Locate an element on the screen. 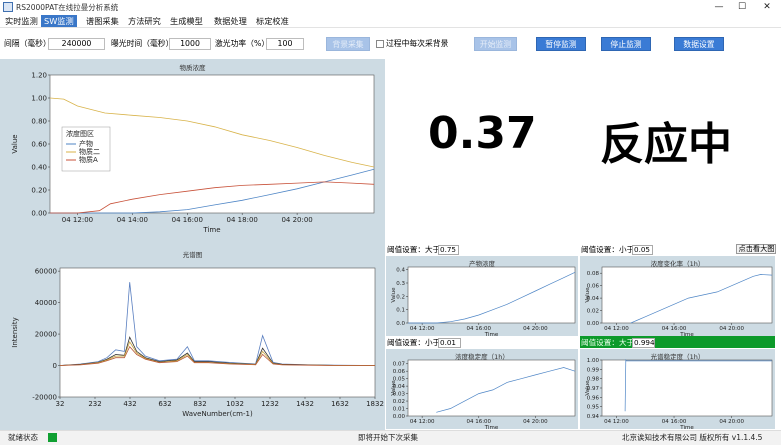  capture-background-button: 背景采集 is located at coordinates (348, 44).